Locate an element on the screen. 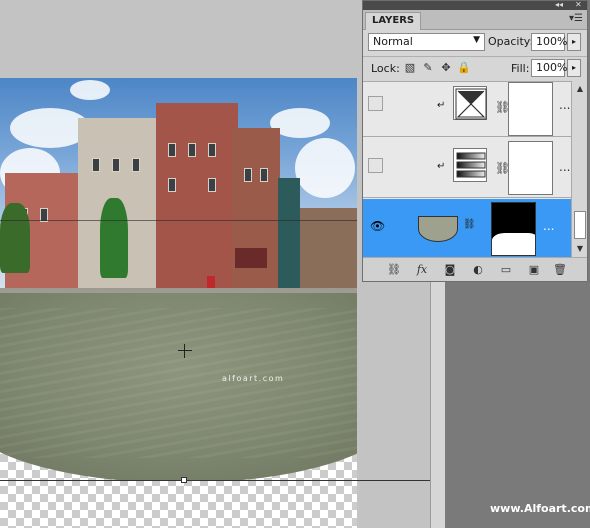 Image resolution: width=590 pixels, height=528 pixels. lock-label: Lock: is located at coordinates (385, 68).